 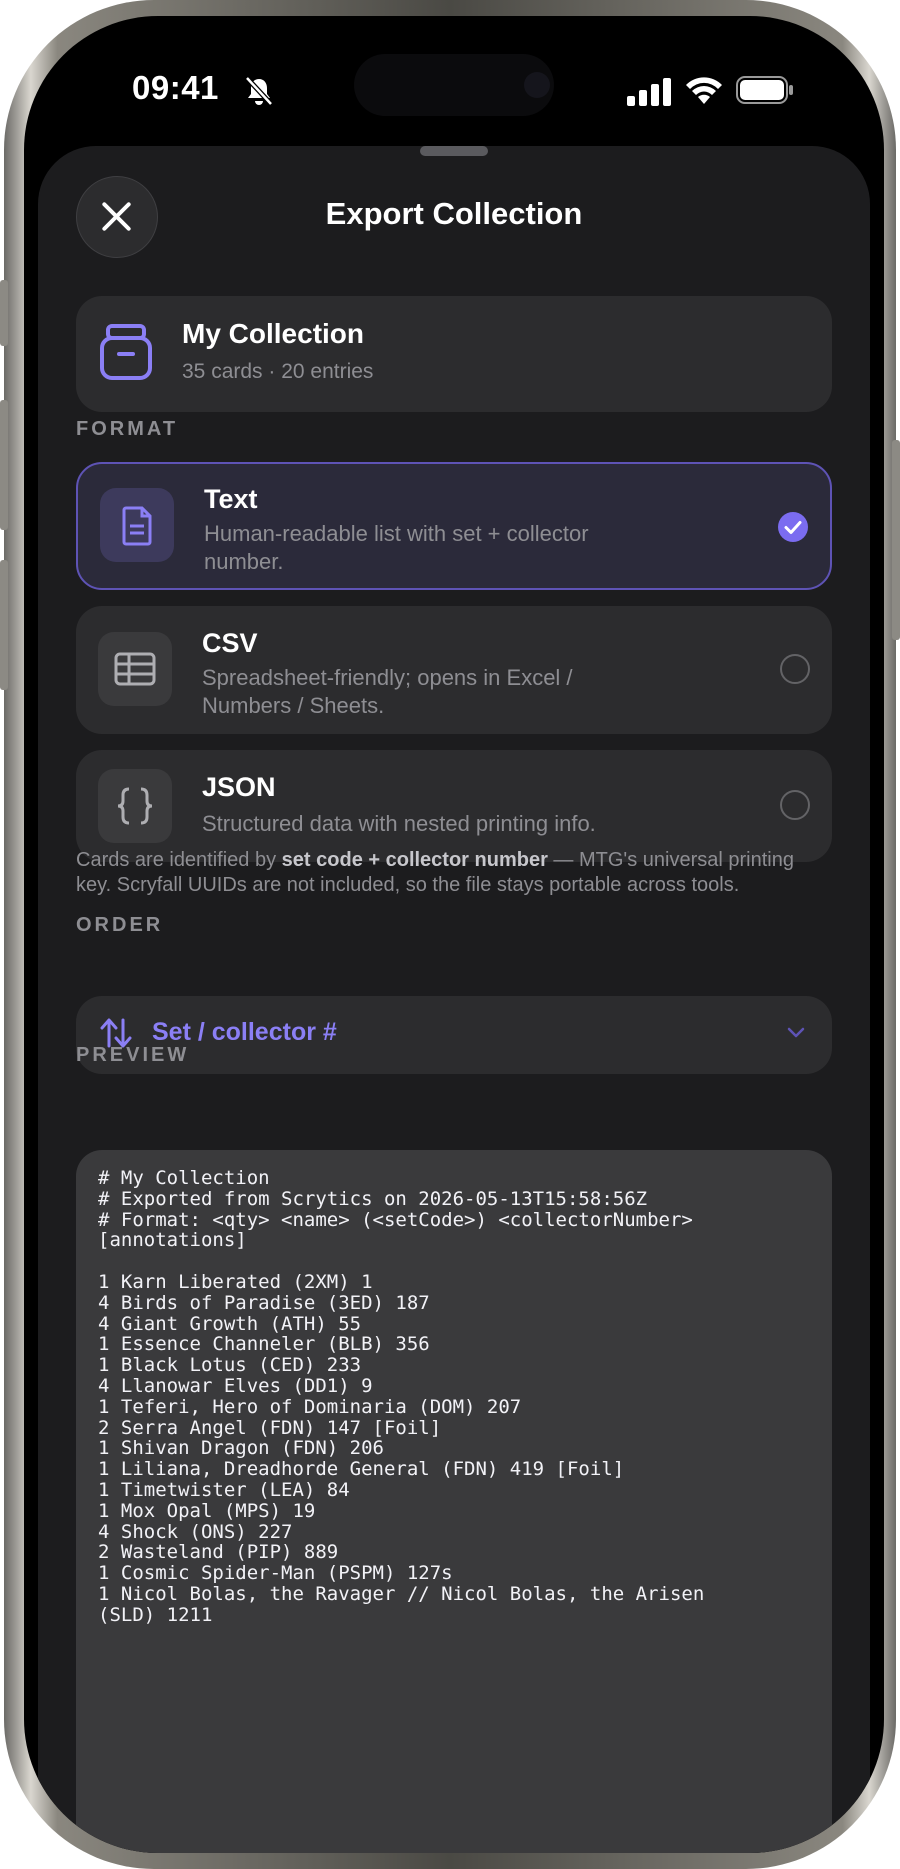 I want to click on checkmark-icon, so click(x=793, y=527).